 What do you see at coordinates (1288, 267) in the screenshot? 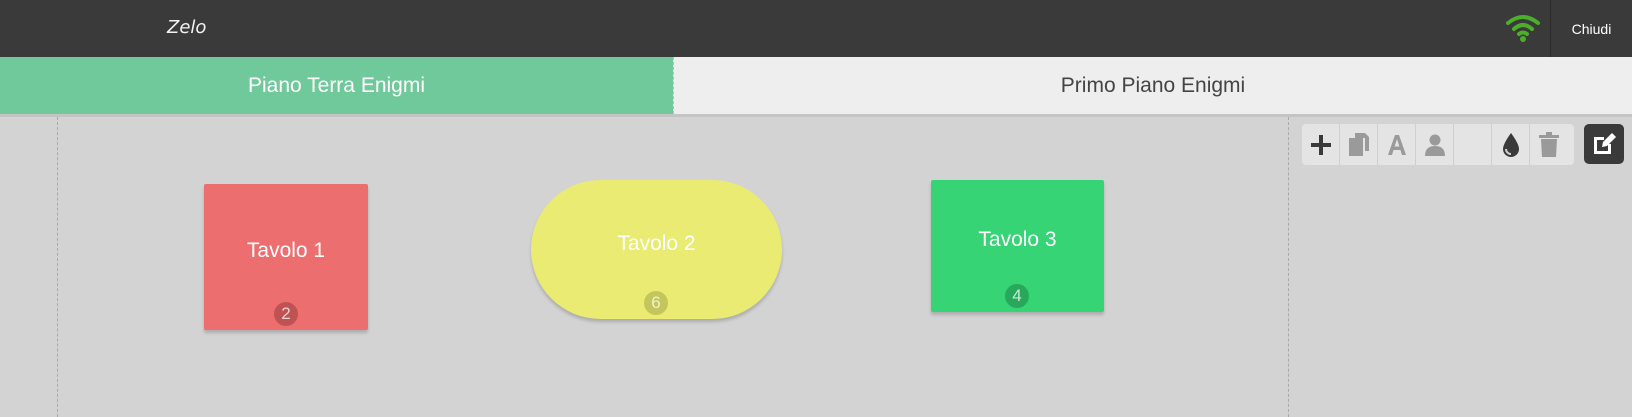
I see `floor-guide-right` at bounding box center [1288, 267].